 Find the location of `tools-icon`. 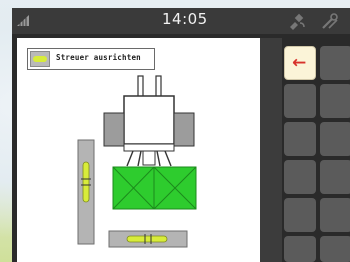

tools-icon is located at coordinates (330, 21).